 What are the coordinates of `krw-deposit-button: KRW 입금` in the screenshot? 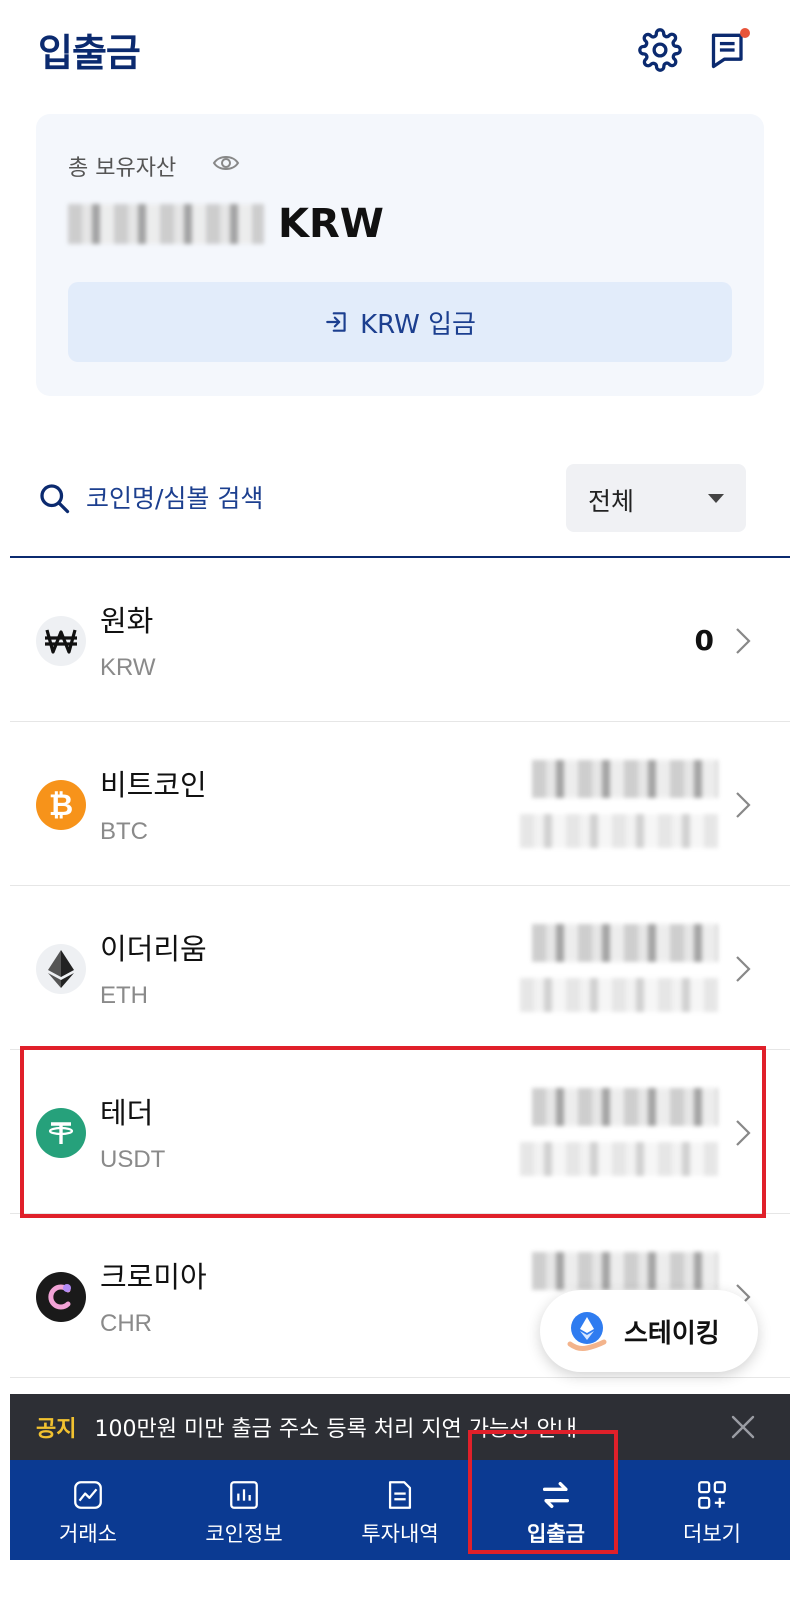 It's located at (400, 322).